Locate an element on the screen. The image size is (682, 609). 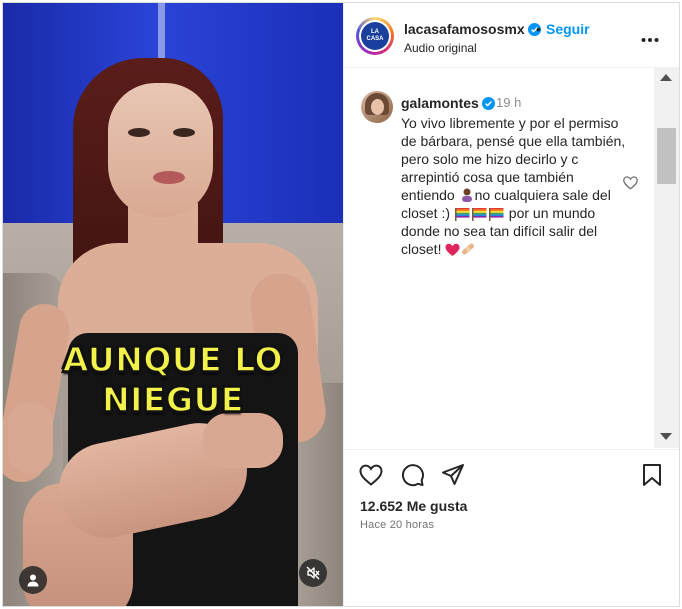
account-username: lacasafamososmx is located at coordinates (472, 29).